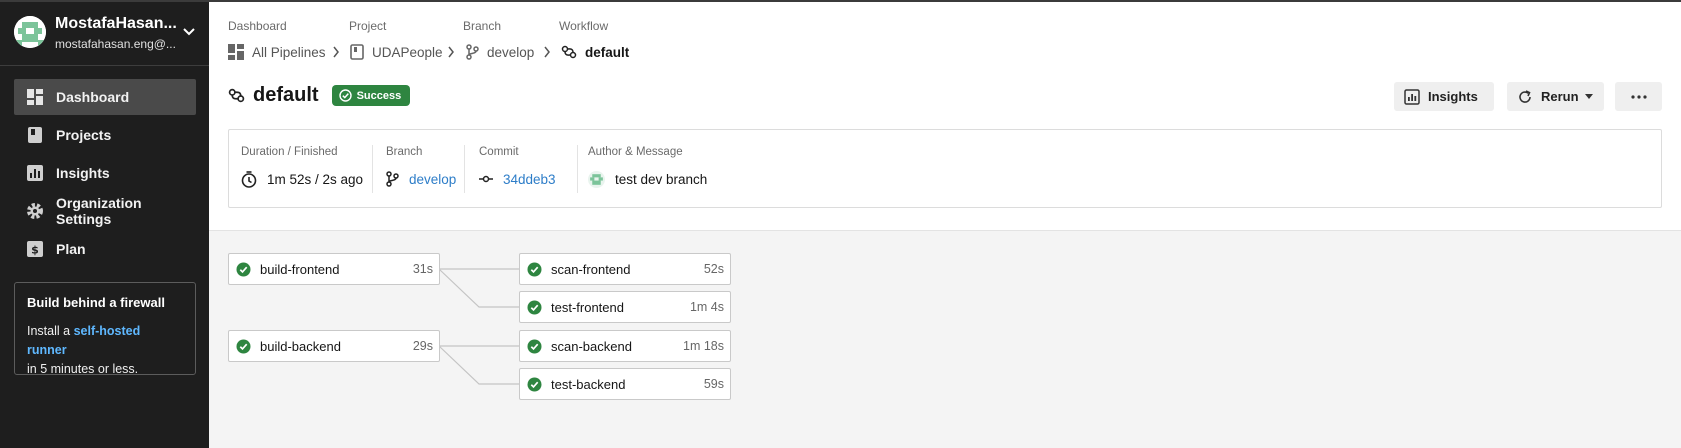 The image size is (1681, 448). Describe the element at coordinates (482, 26) in the screenshot. I see `breadcrumb-label-branch: Branch` at that location.